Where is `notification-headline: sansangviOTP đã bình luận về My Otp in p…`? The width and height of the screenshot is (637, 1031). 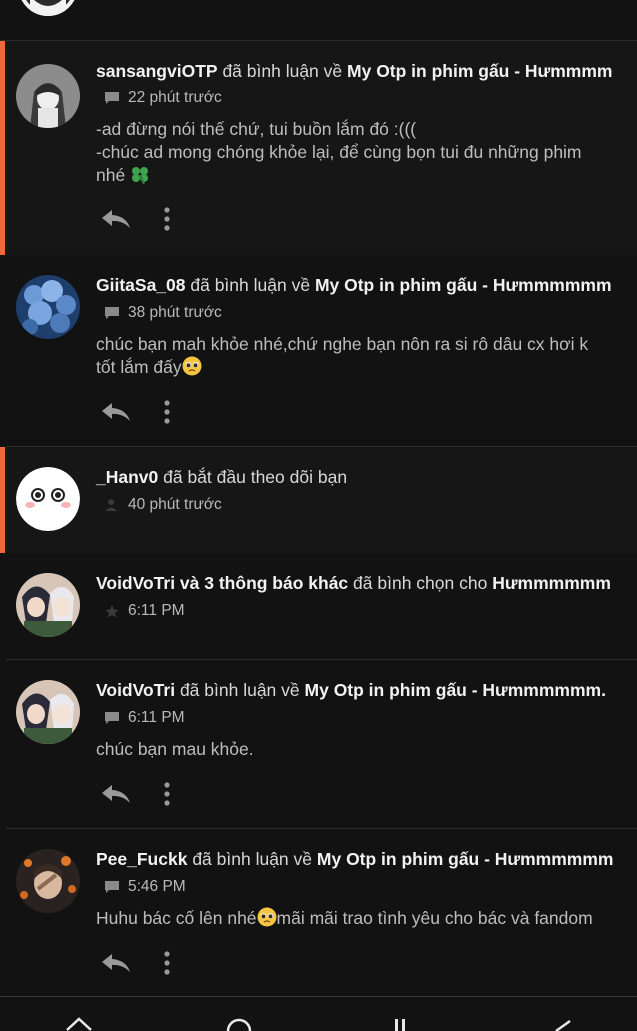 notification-headline: sansangviOTP đã bình luận về My Otp in p… is located at coordinates (354, 71).